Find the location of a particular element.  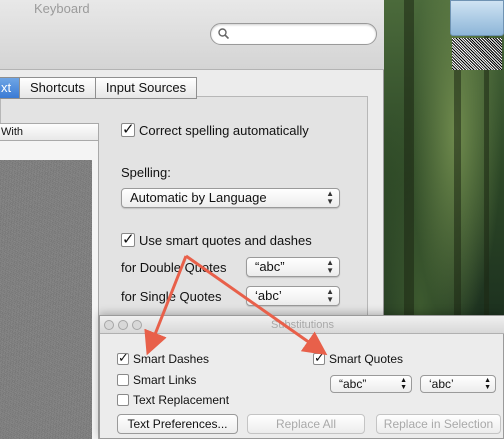

tab-bar: xt Shortcuts Input Sources is located at coordinates (99, 88).